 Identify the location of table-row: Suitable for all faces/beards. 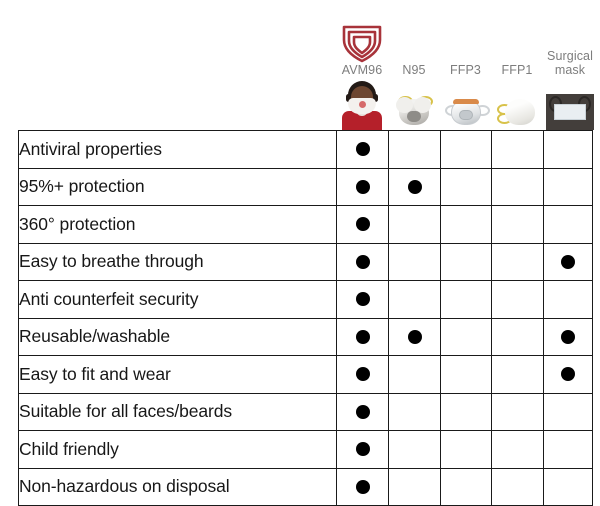
(305, 411).